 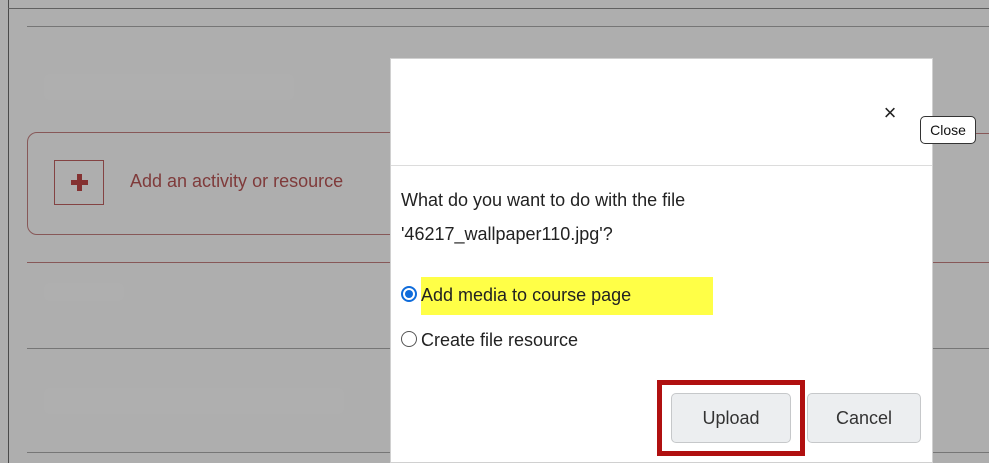 I want to click on cancel-button: Cancel, so click(x=864, y=418).